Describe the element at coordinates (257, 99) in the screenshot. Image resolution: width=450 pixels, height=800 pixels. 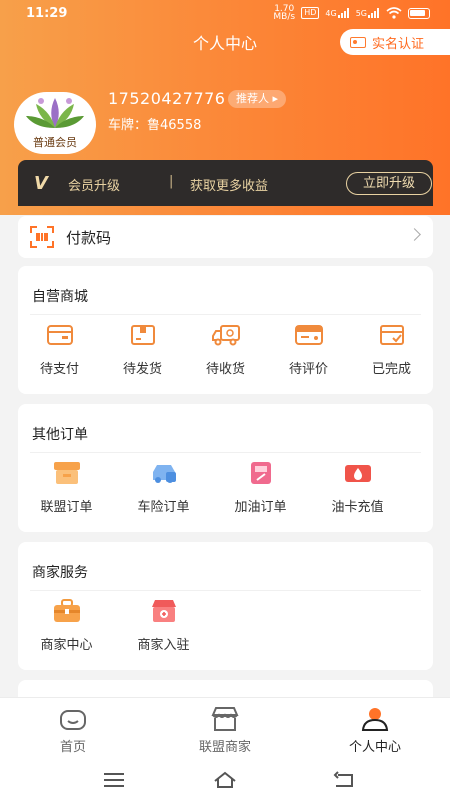
I see `referrer-button: 推荐人 ▸` at that location.